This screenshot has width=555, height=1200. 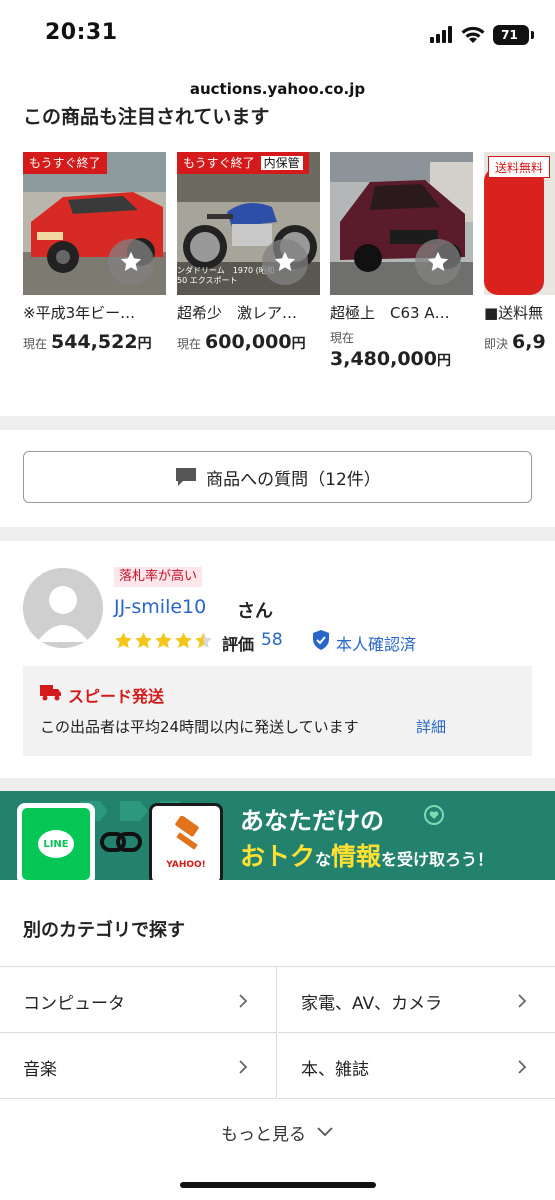 I want to click on banner-otoku: おトク, so click(x=278, y=856).